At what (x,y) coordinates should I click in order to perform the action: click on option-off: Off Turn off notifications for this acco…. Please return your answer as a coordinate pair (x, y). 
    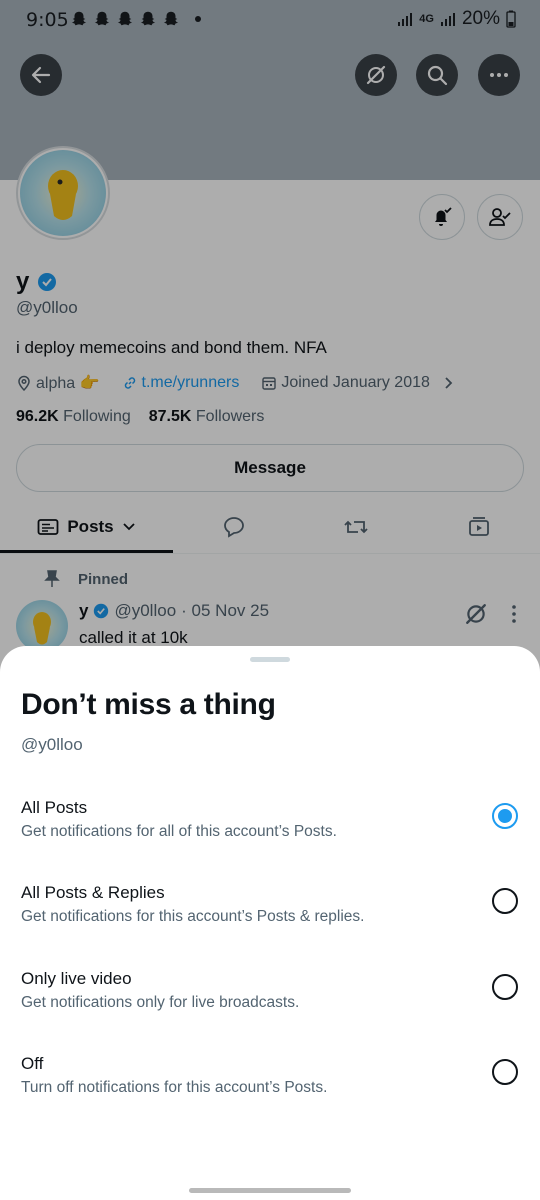
    Looking at the image, I should click on (270, 1097).